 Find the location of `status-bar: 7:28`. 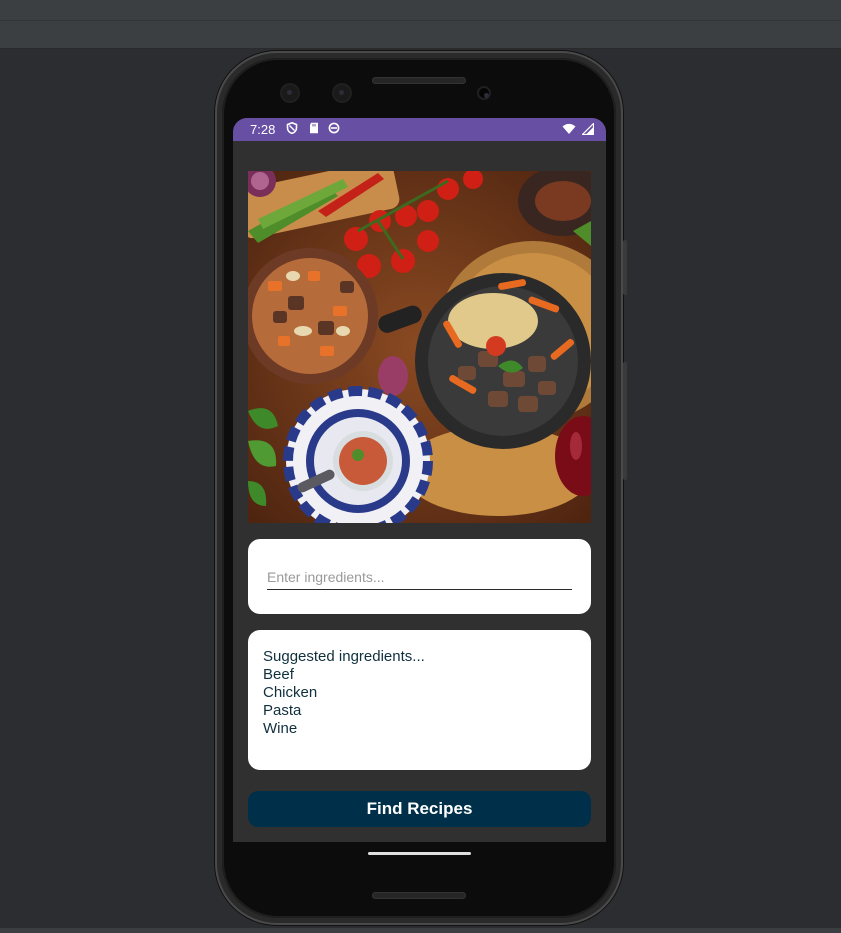

status-bar: 7:28 is located at coordinates (419, 129).